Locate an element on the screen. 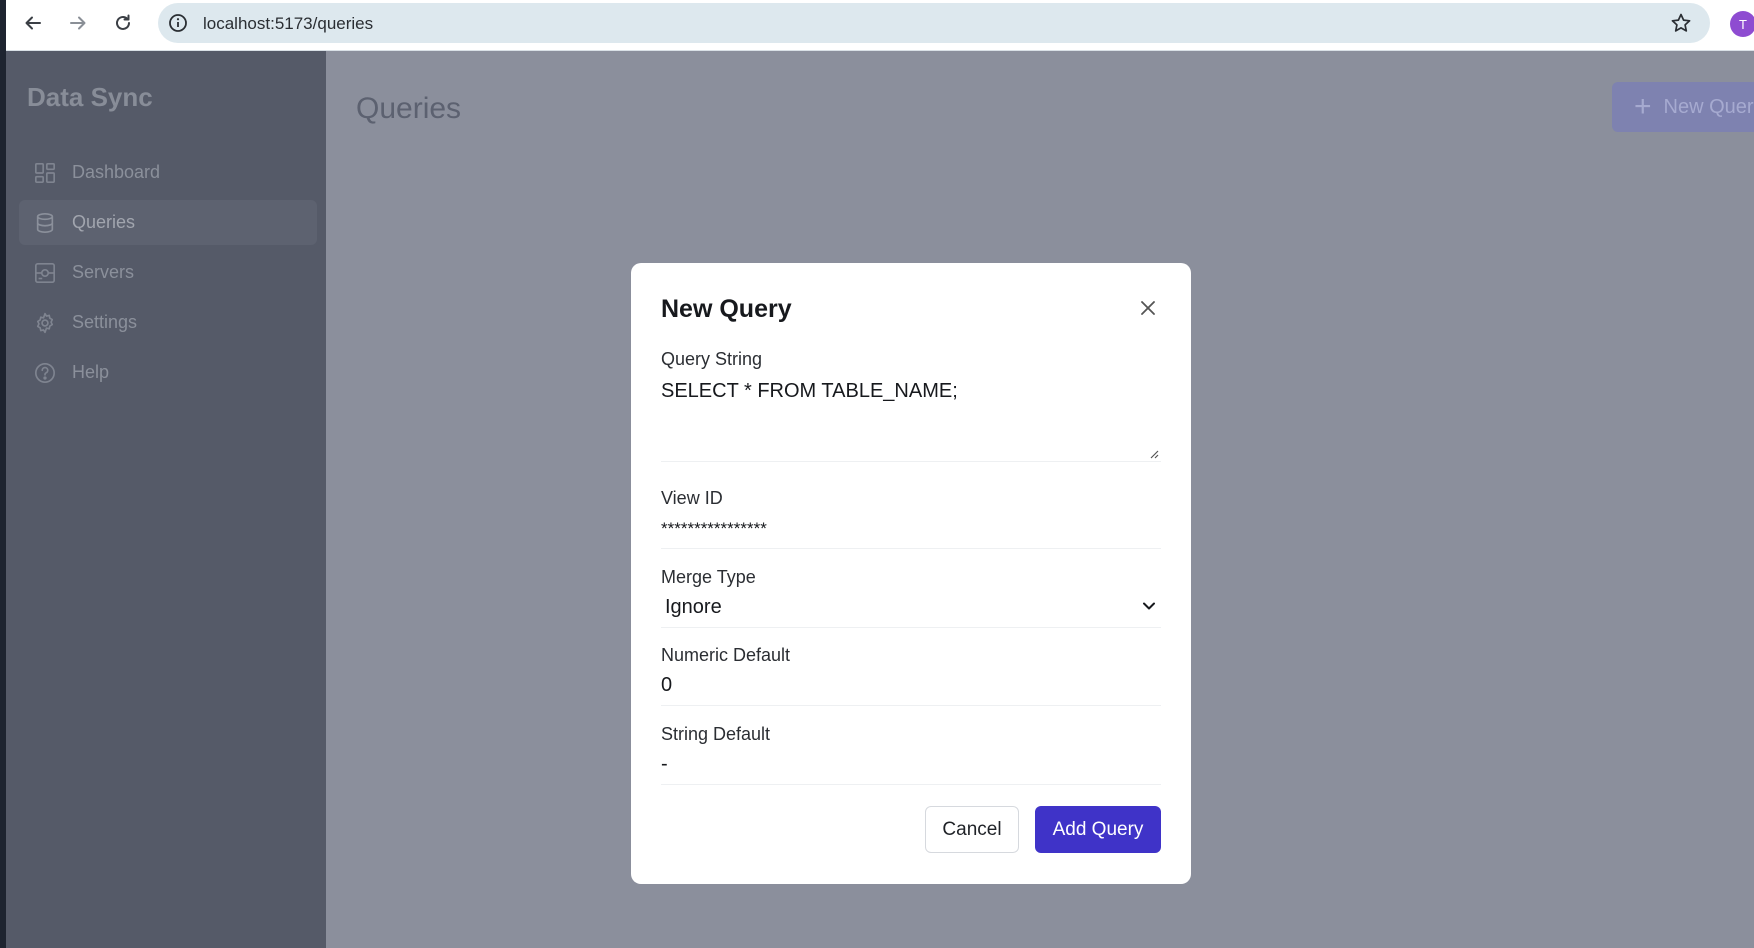  string-default-input: - is located at coordinates (911, 767).